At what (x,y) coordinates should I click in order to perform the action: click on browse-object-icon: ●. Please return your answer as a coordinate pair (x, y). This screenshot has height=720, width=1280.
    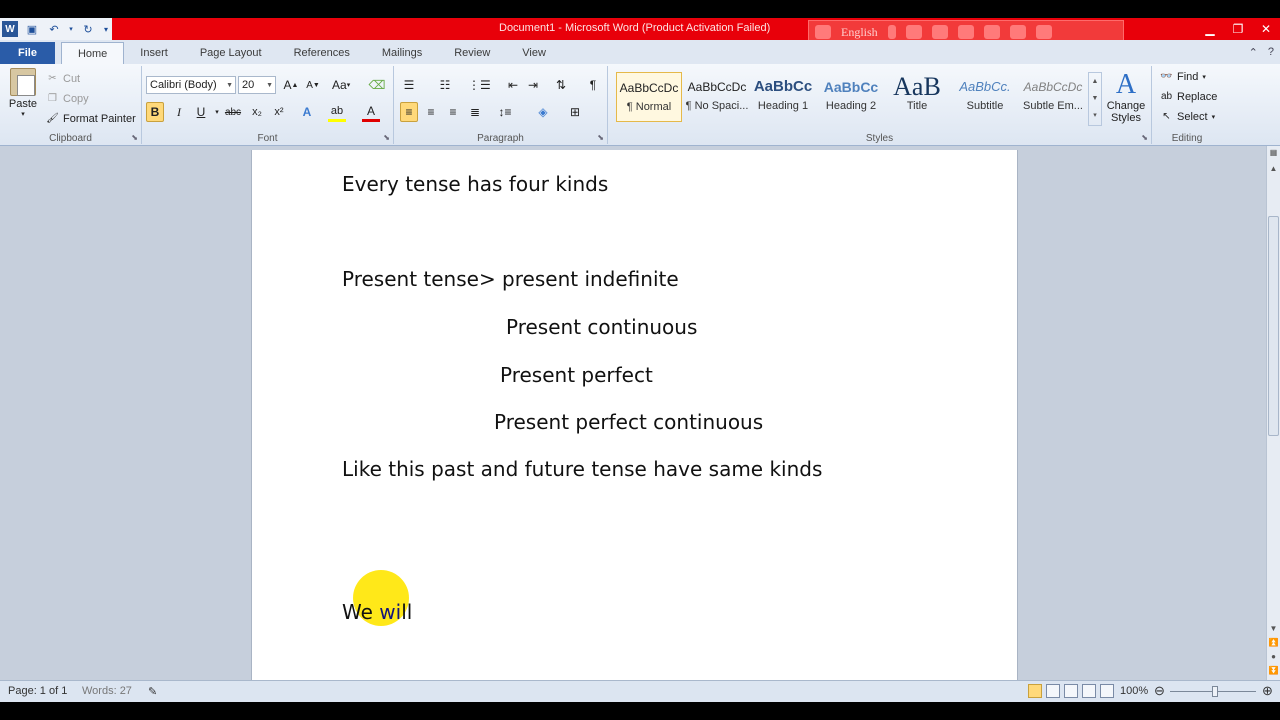
    Looking at the image, I should click on (1273, 658).